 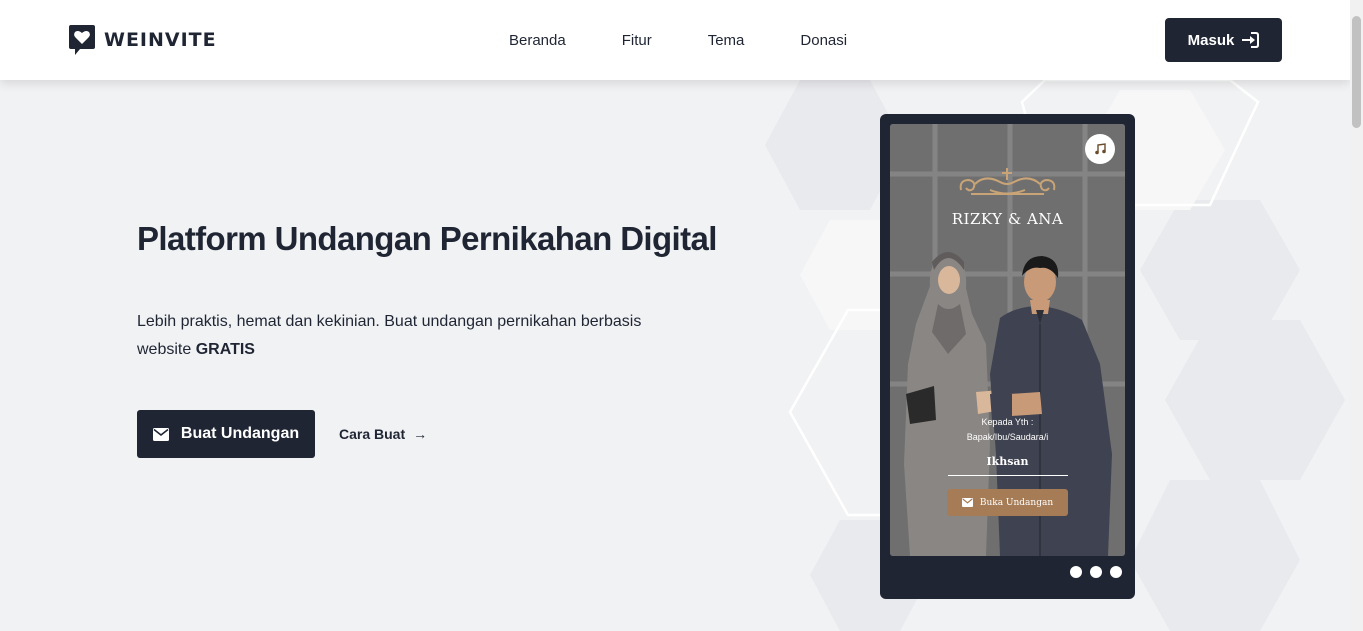 I want to click on how-to-create-link: Cara Buat →, so click(x=383, y=434).